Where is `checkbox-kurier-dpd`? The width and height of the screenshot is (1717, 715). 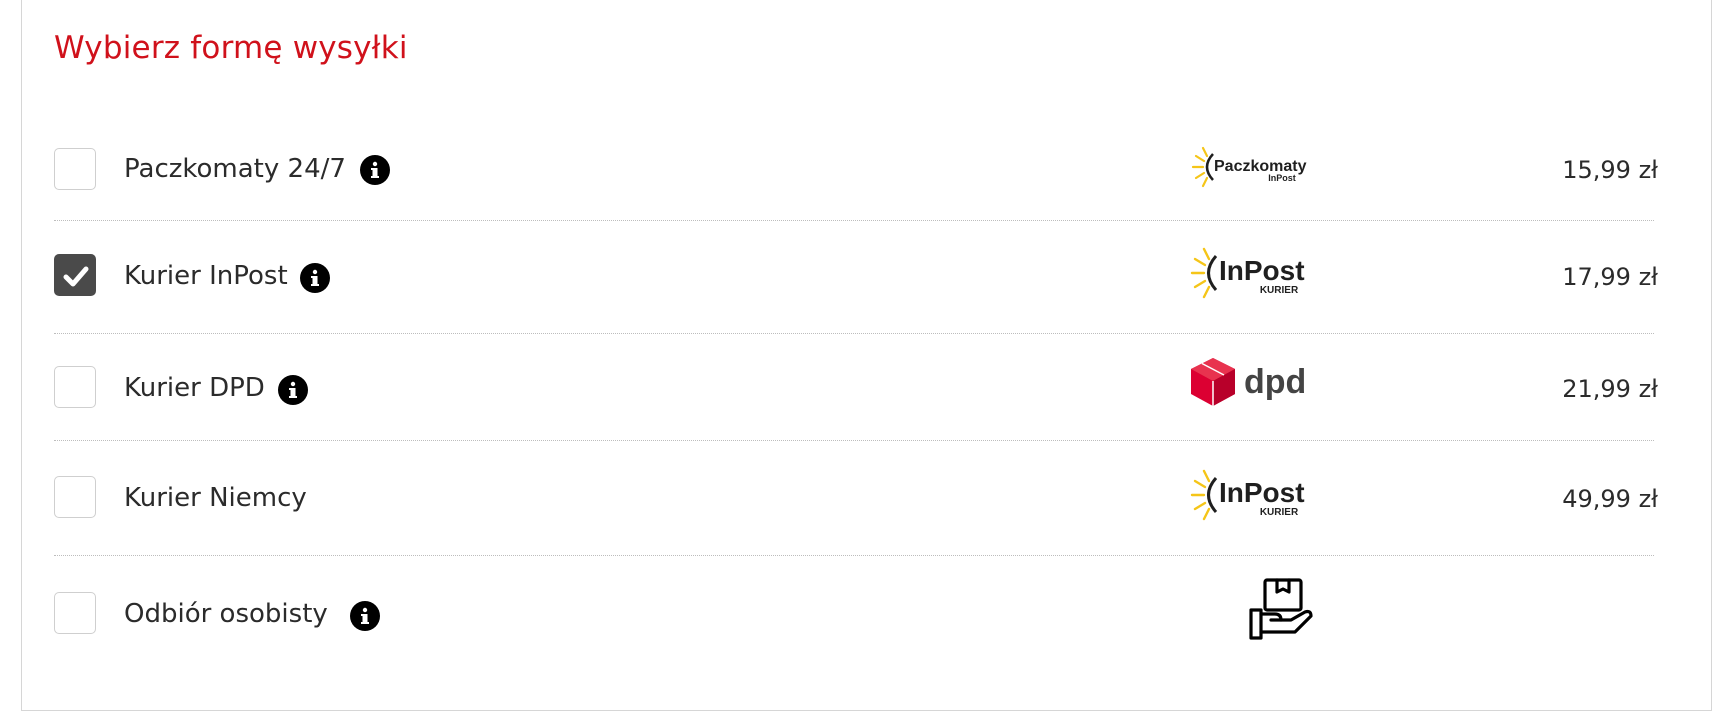 checkbox-kurier-dpd is located at coordinates (75, 387).